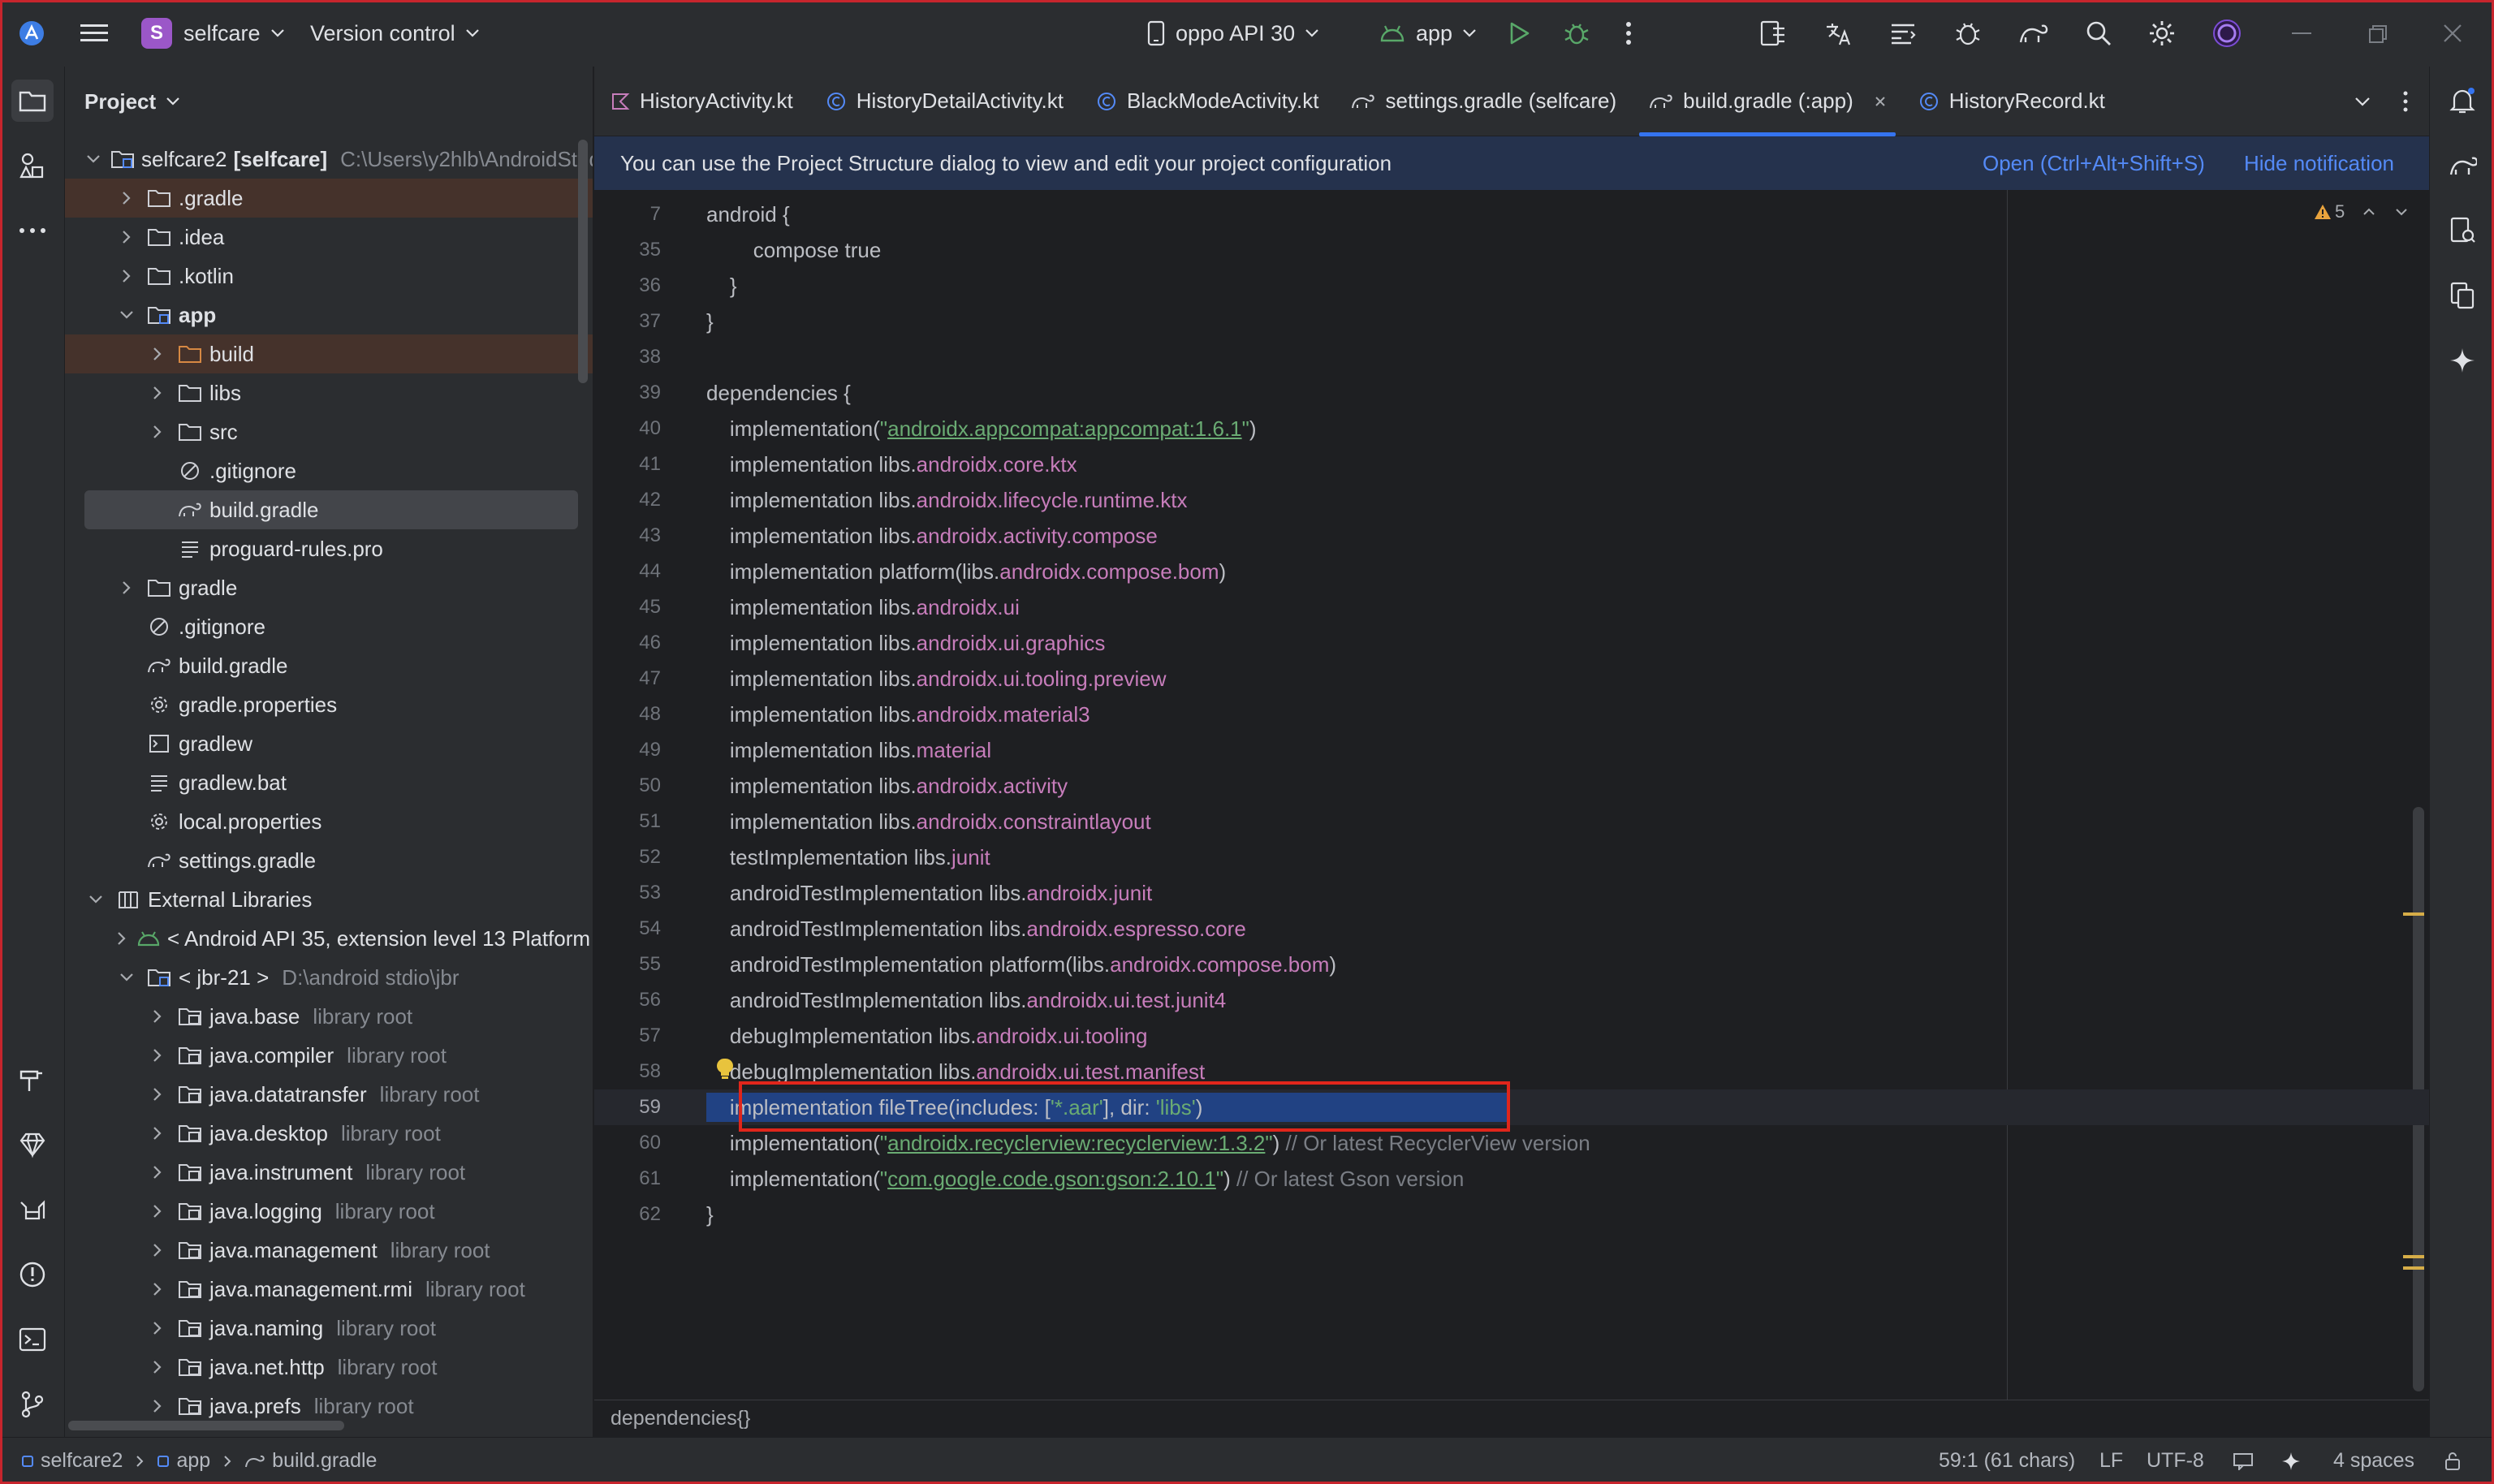 This screenshot has height=1484, width=2494. I want to click on gradle-sync-icon, so click(2034, 33).